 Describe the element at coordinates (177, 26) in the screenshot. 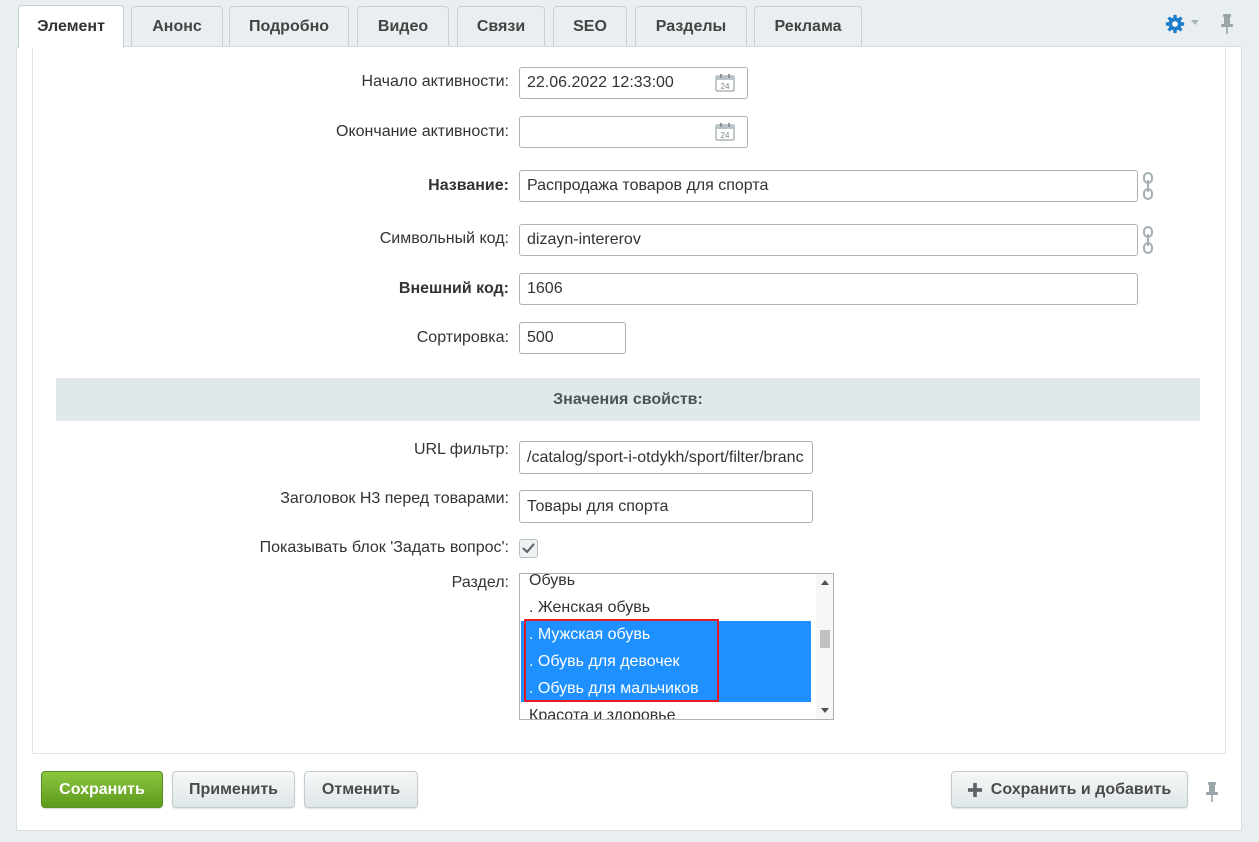

I see `tab-announce: Анонс` at that location.